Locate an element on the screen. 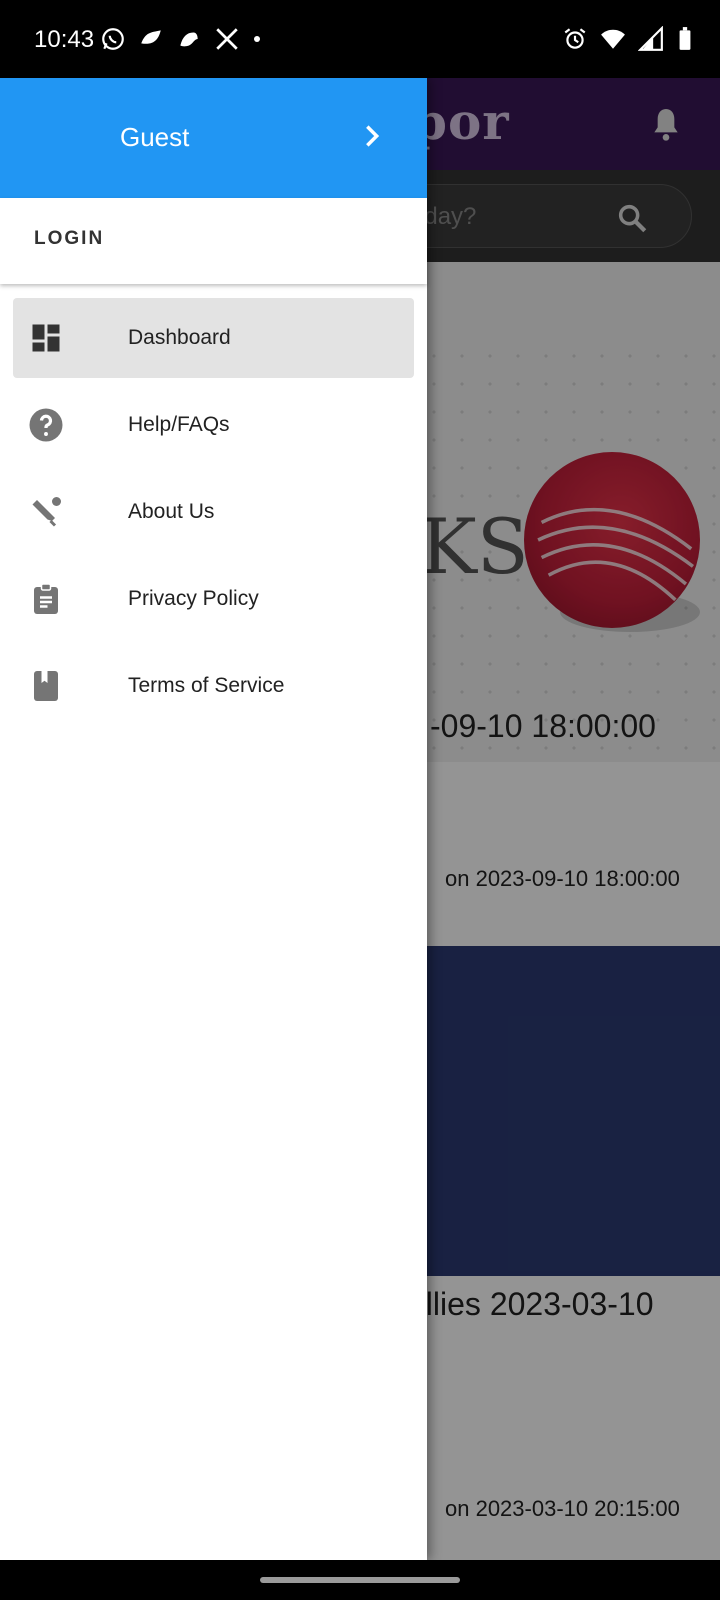  menu-item-help: Help/FAQs is located at coordinates (213, 428).